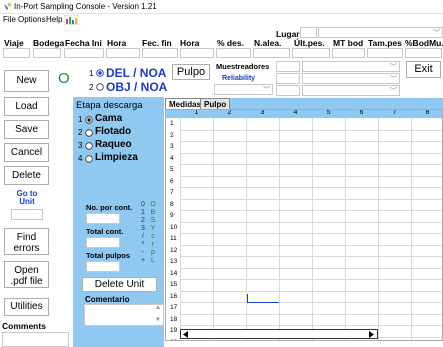 Image resolution: width=443 pixels, height=347 pixels. I want to click on grid-row-header: 19, so click(174, 330).